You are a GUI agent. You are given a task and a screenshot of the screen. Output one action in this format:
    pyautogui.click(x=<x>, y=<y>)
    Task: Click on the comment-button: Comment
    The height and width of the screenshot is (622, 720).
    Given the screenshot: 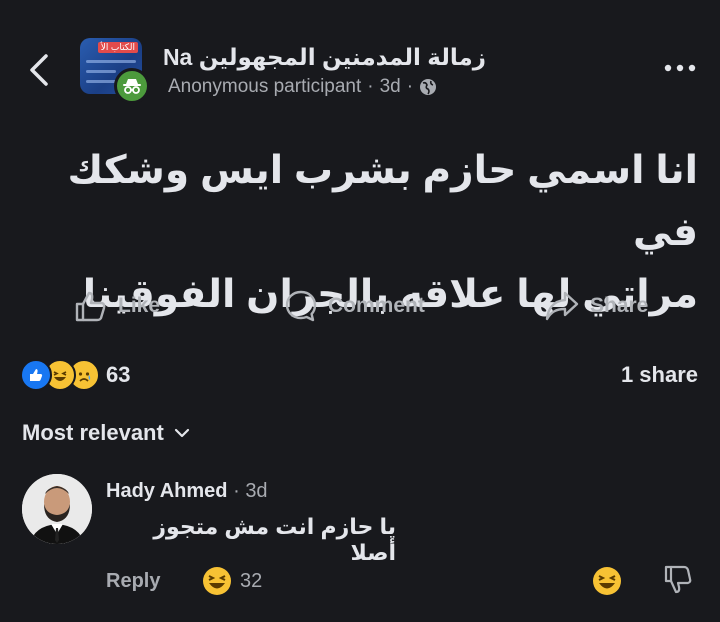 What is the action you would take?
    pyautogui.click(x=354, y=306)
    